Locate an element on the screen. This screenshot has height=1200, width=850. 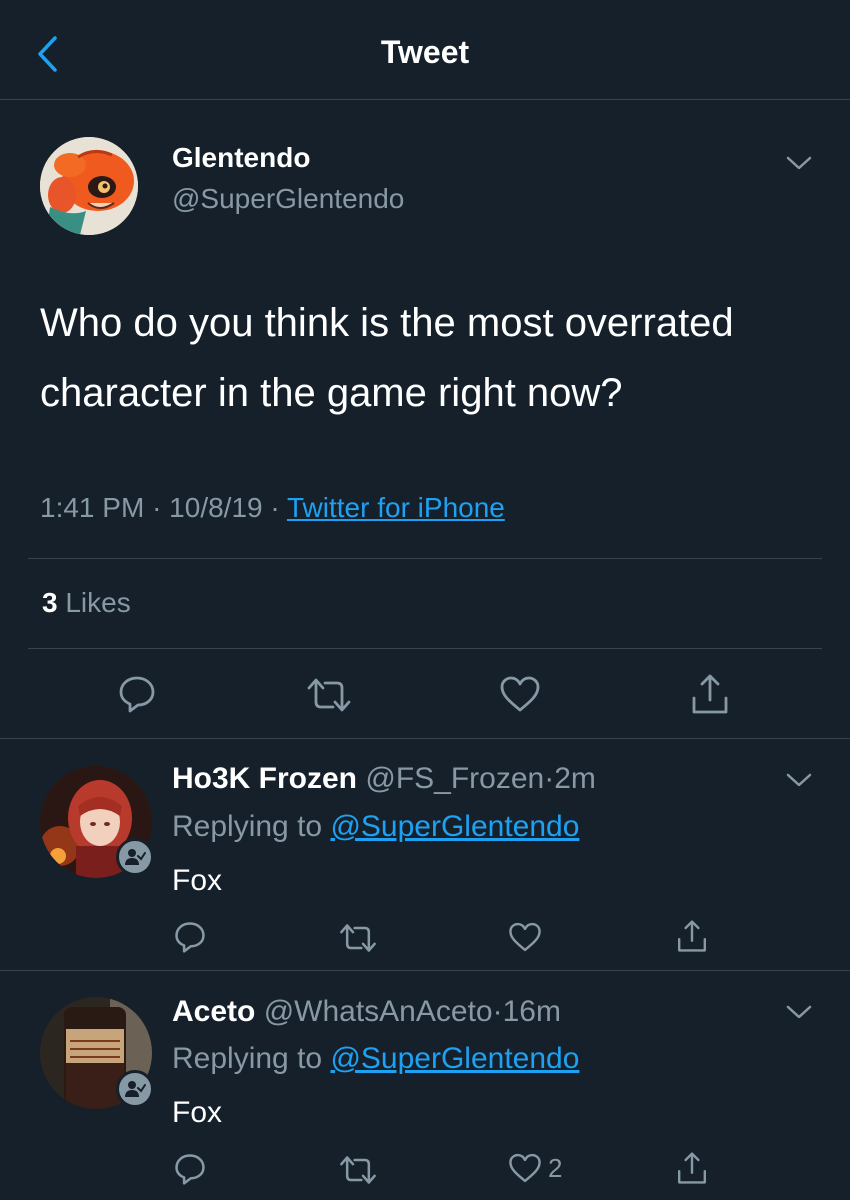
author-avatar is located at coordinates (89, 186).